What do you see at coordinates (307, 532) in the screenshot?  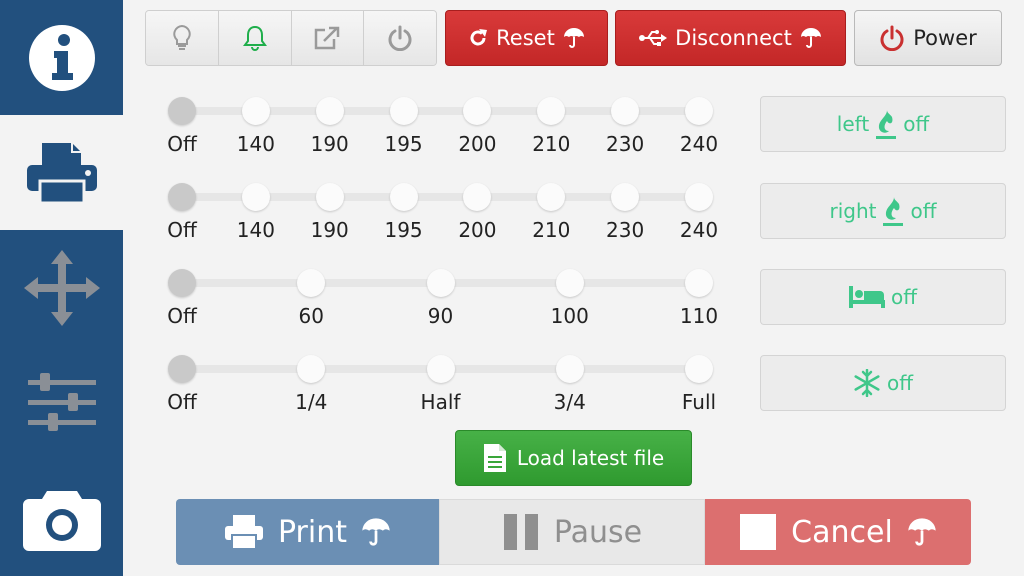 I see `print-button: Print` at bounding box center [307, 532].